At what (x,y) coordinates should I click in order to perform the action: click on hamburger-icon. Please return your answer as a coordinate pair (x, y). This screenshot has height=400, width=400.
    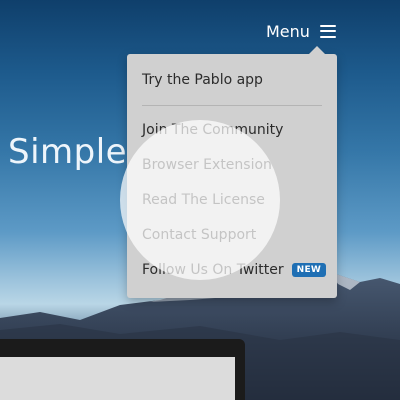
    Looking at the image, I should click on (327, 31).